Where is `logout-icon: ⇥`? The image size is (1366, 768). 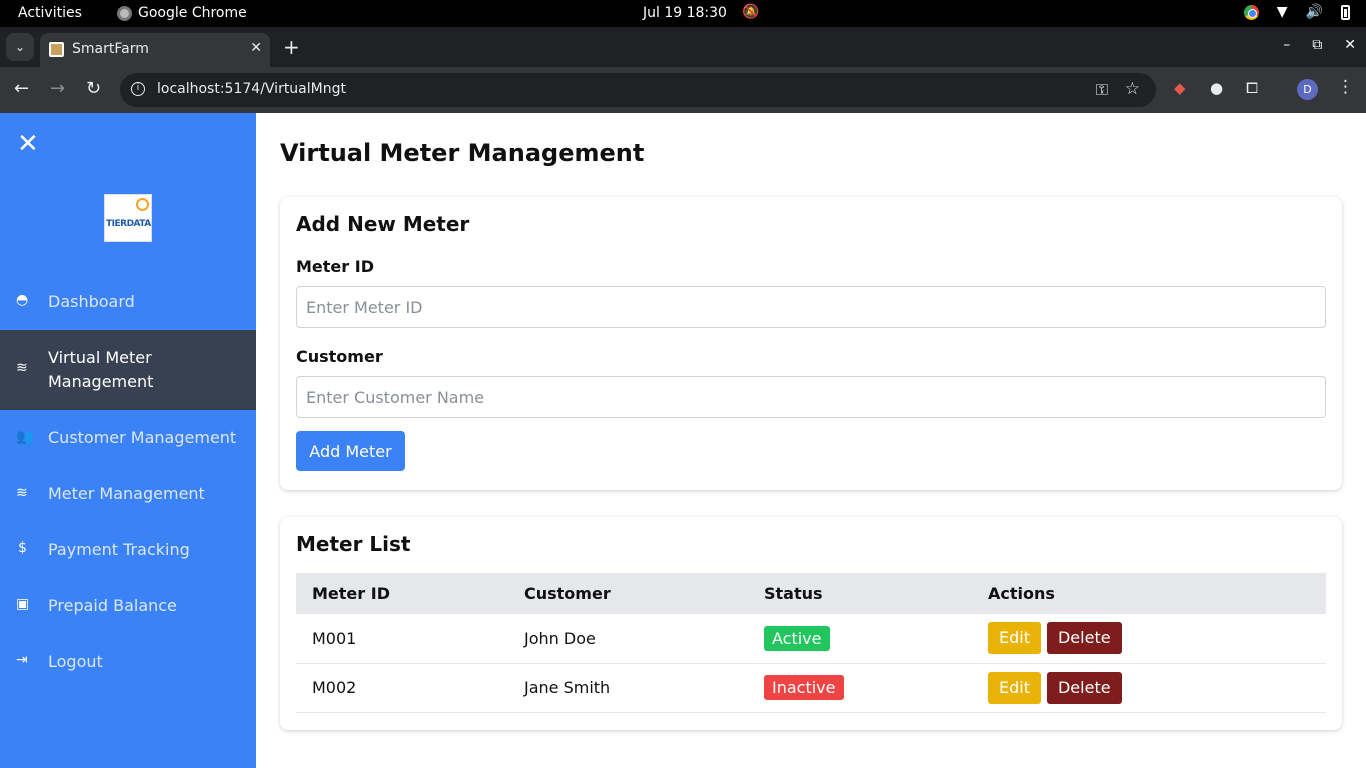
logout-icon: ⇥ is located at coordinates (22, 660).